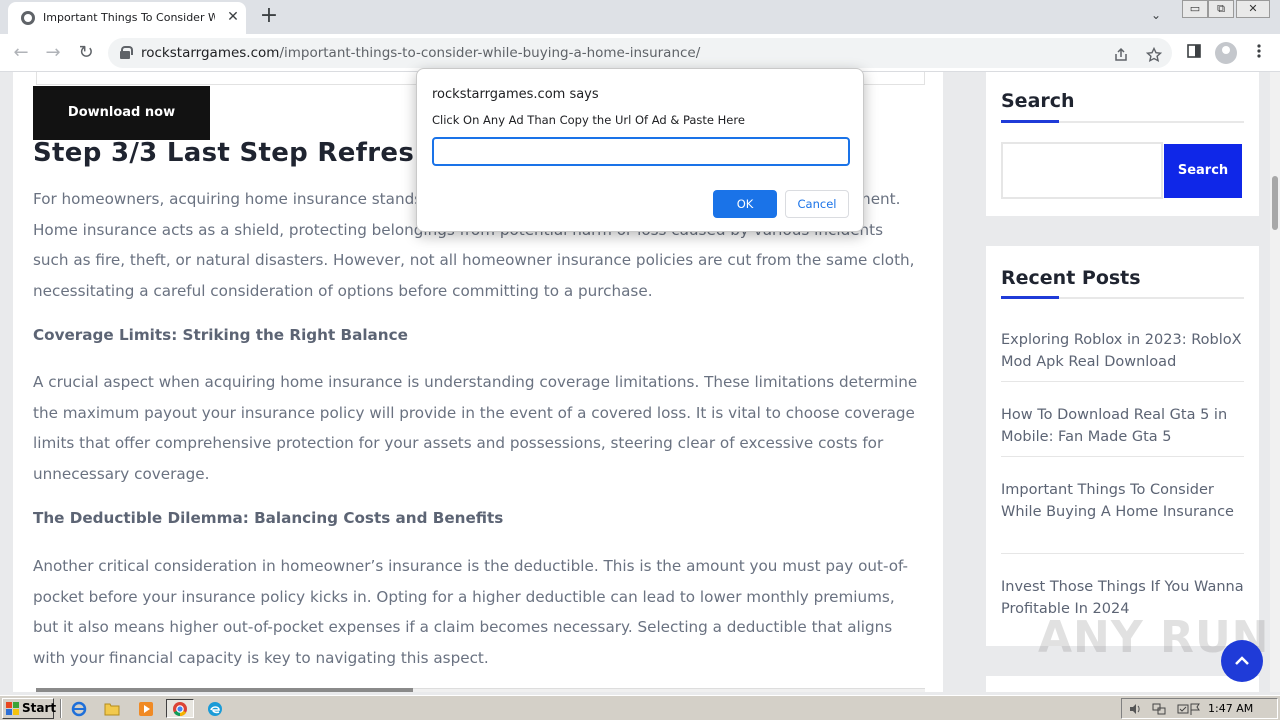 The width and height of the screenshot is (1280, 720). I want to click on start-button: Start, so click(29, 708).